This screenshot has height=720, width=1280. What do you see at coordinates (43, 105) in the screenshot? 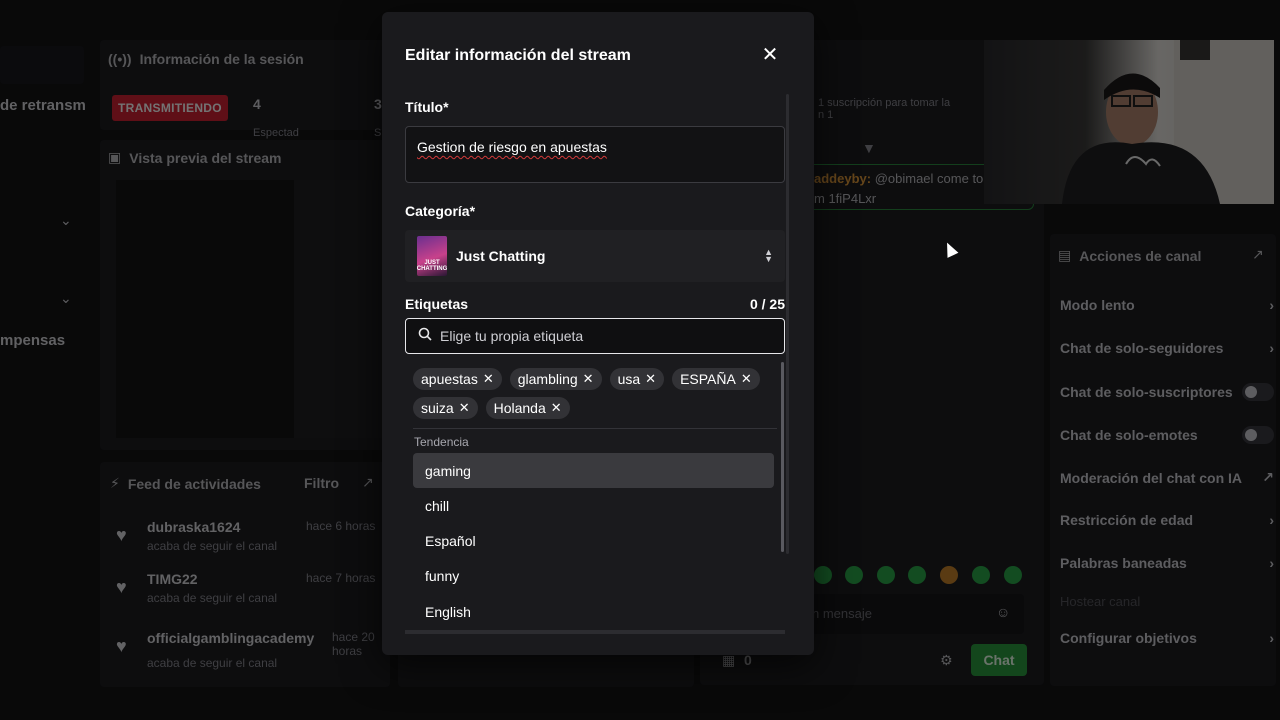
I see `retransmission-label: de retransm` at bounding box center [43, 105].